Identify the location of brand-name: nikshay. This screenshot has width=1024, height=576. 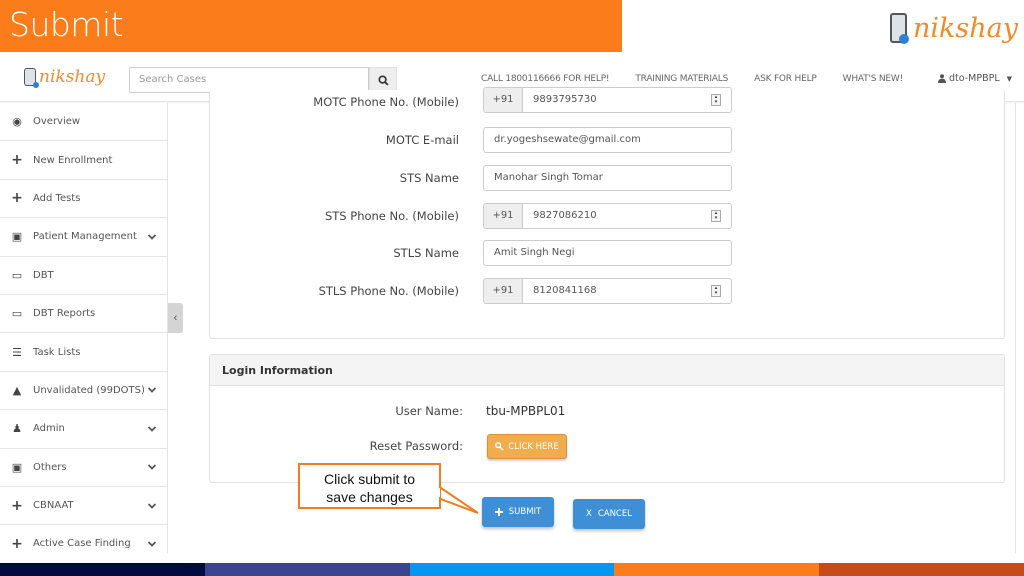
(965, 28).